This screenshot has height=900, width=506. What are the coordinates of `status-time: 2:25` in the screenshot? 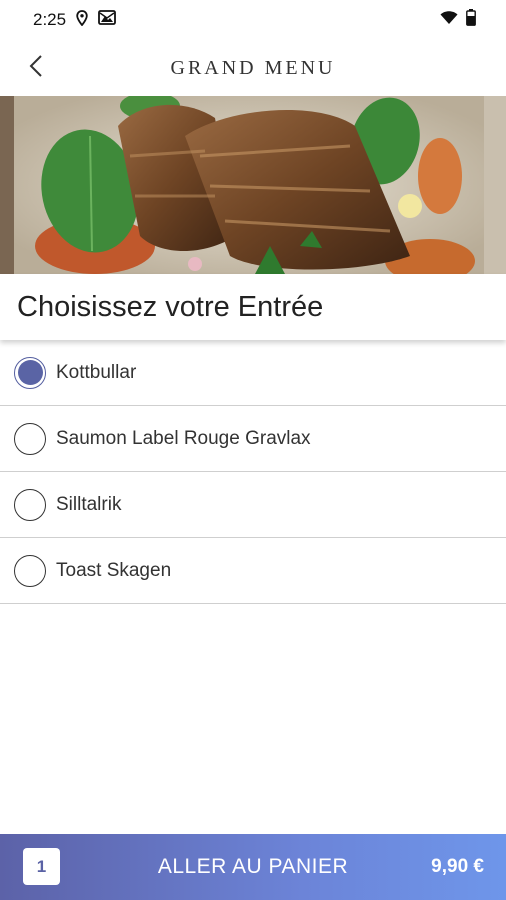 It's located at (50, 19).